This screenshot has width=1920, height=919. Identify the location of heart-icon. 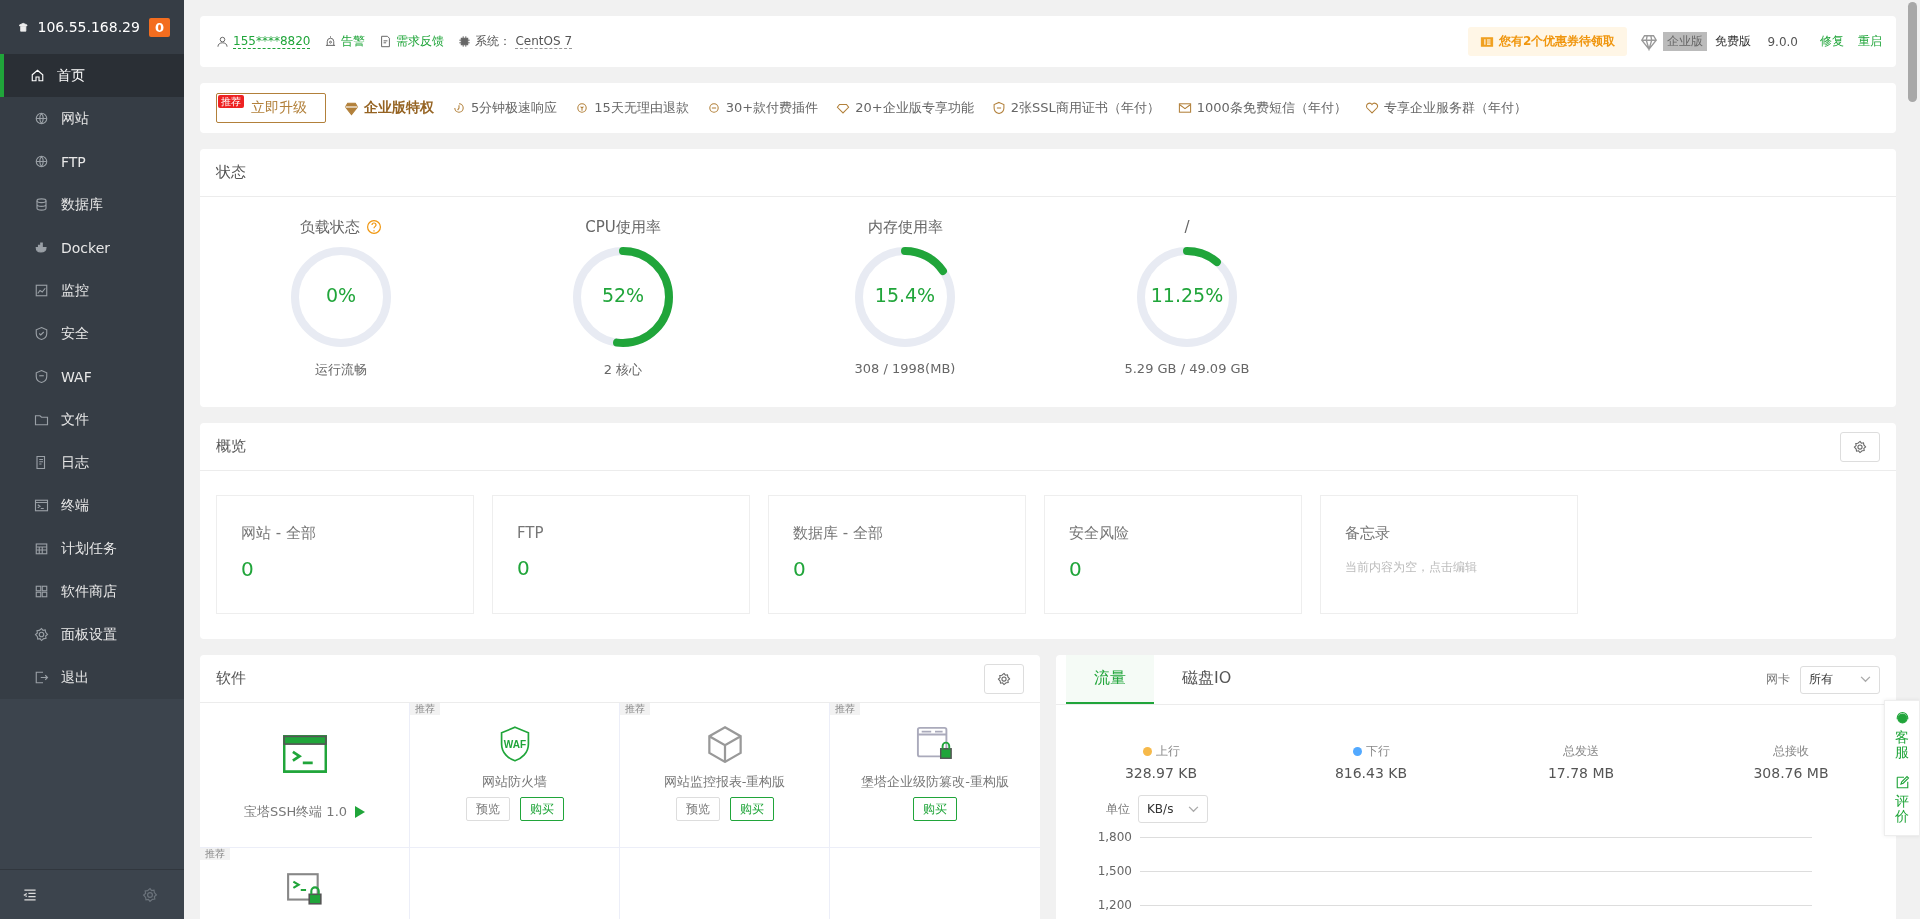
(1371, 108).